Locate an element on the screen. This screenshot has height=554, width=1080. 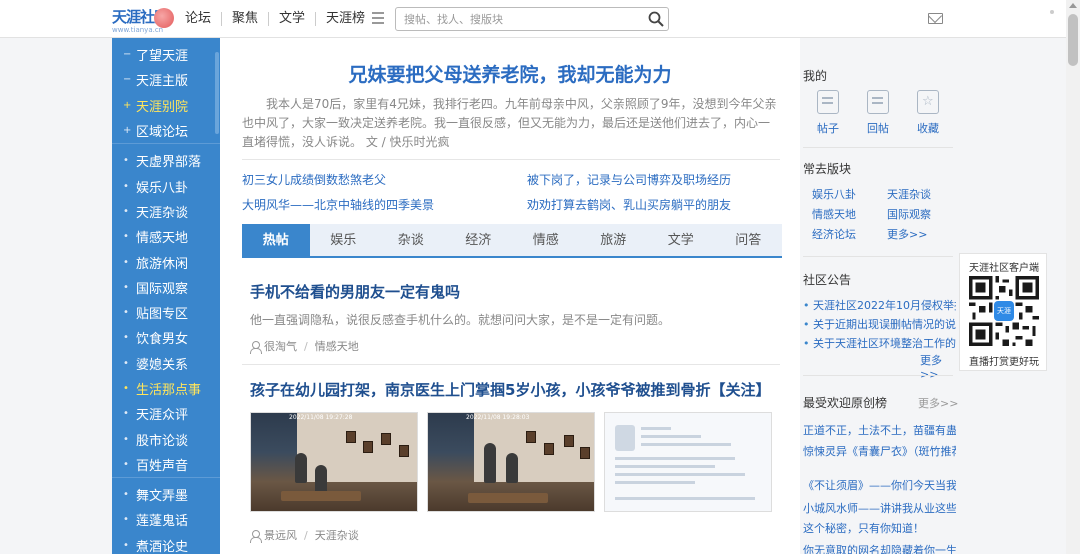
post-author: 很淘气 is located at coordinates (280, 346).